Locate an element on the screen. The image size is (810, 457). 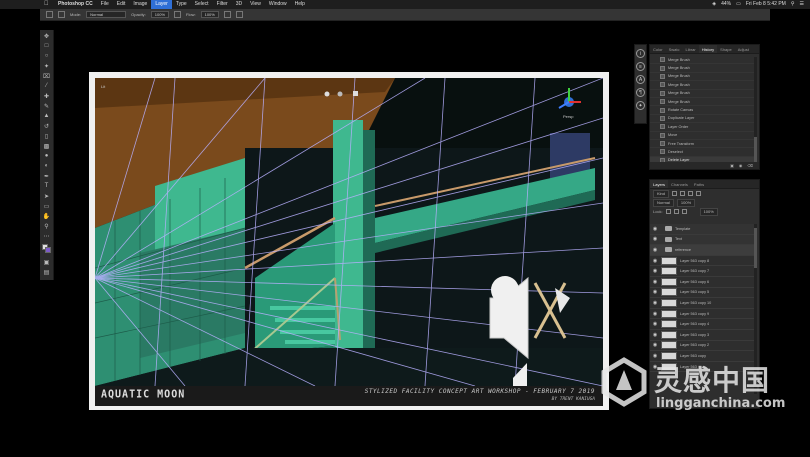
filter-type-icon is located at coordinates (691, 193).